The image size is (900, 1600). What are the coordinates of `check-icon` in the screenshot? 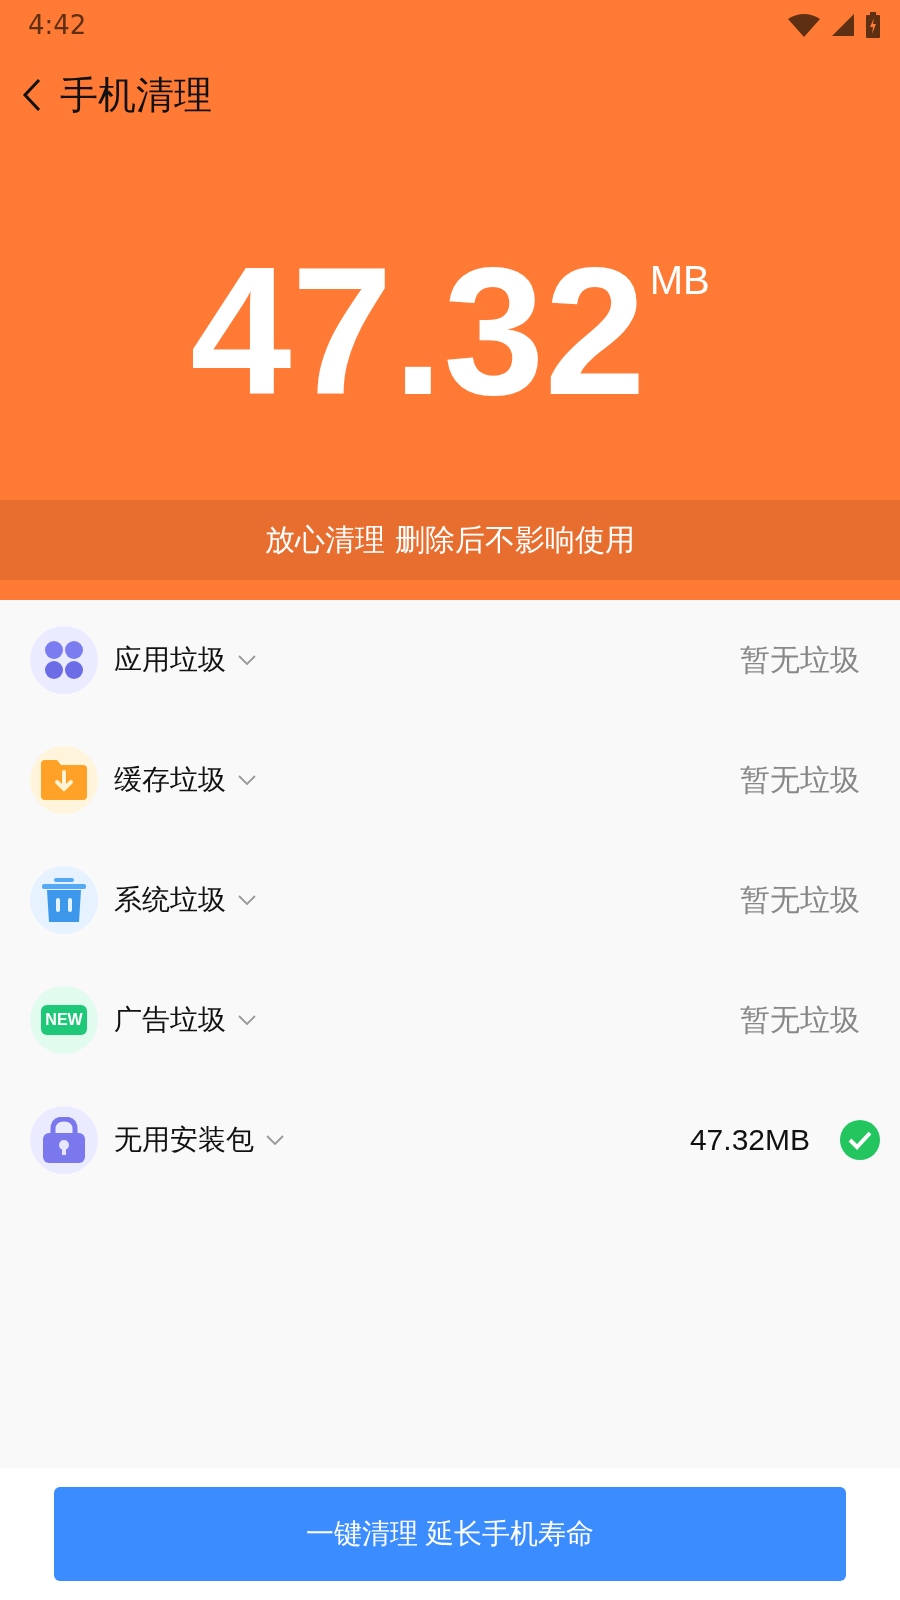 It's located at (860, 1140).